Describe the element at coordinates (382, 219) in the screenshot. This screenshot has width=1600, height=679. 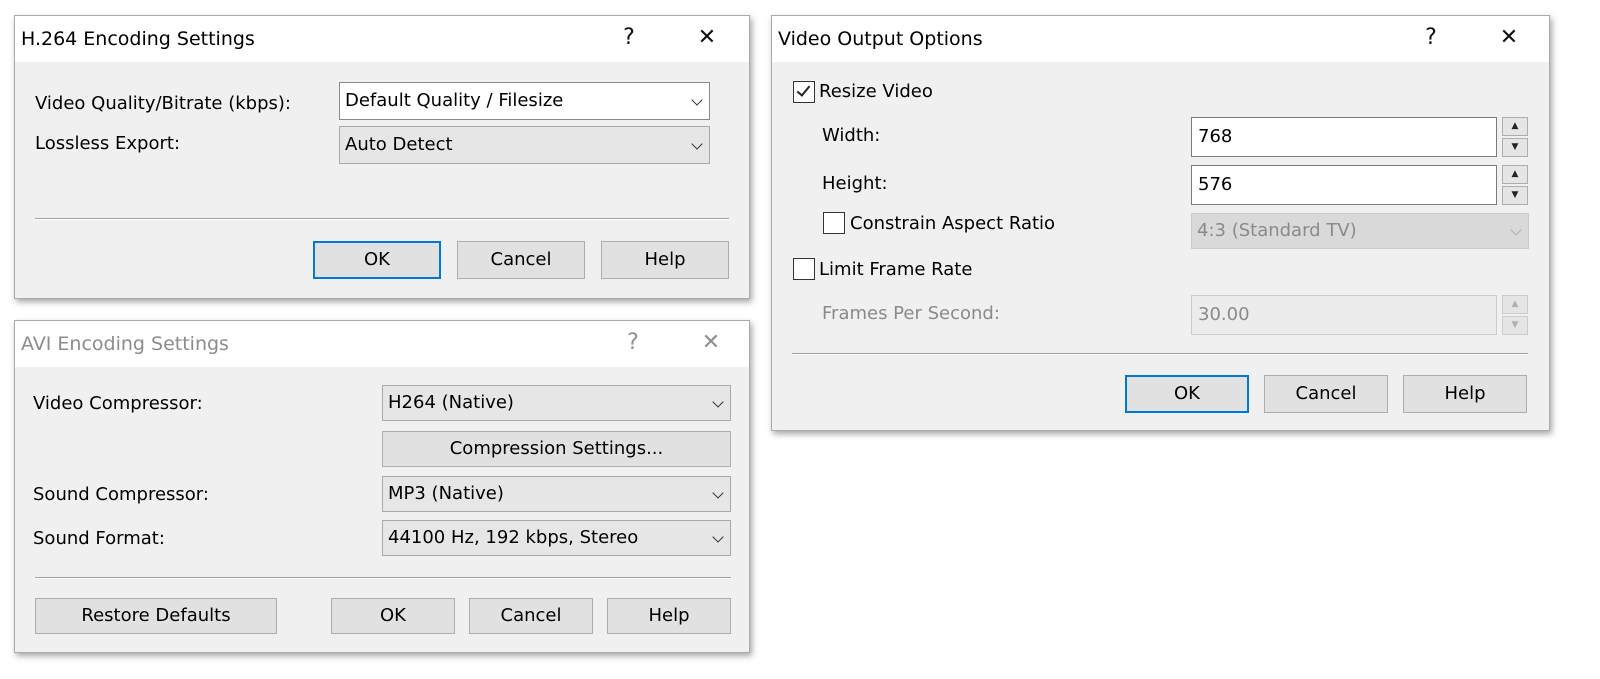
I see `h264-separator` at that location.